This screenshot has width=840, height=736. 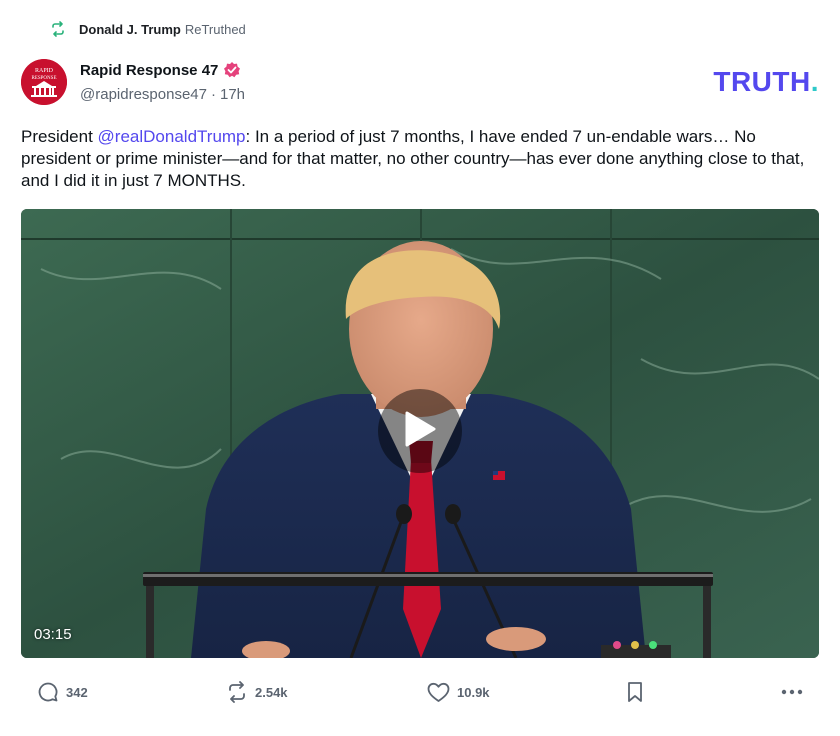 I want to click on reply-count: 342, so click(x=77, y=692).